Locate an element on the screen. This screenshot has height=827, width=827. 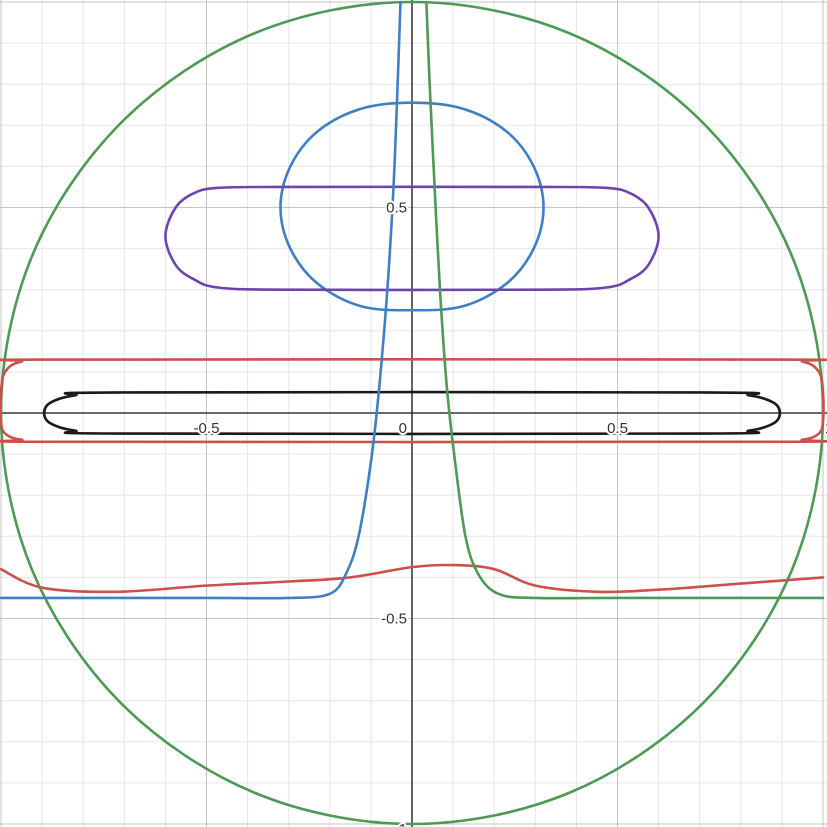
y-tick-label: 0.5 is located at coordinates (396, 208).